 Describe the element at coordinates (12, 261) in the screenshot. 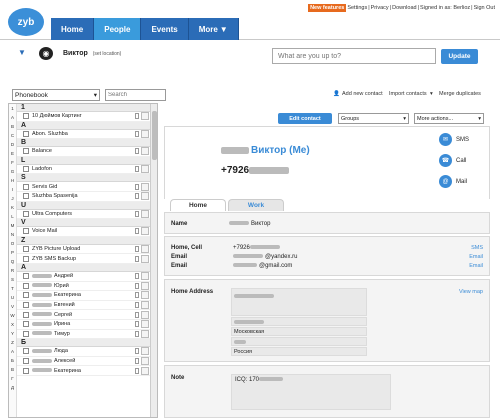

I see `letter-index-item: Q` at that location.